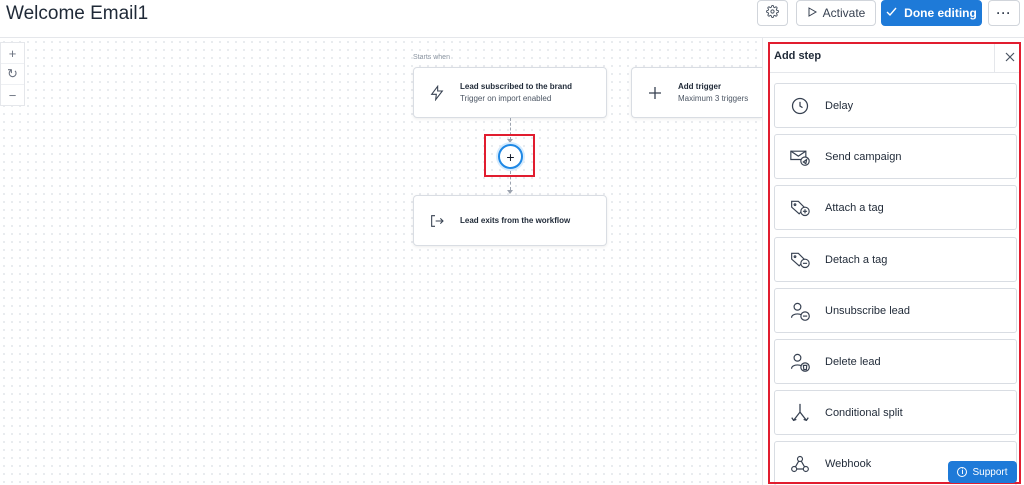 This screenshot has height=485, width=1024. Describe the element at coordinates (516, 86) in the screenshot. I see `trigger-node-title: Lead subscribed to the brand` at that location.